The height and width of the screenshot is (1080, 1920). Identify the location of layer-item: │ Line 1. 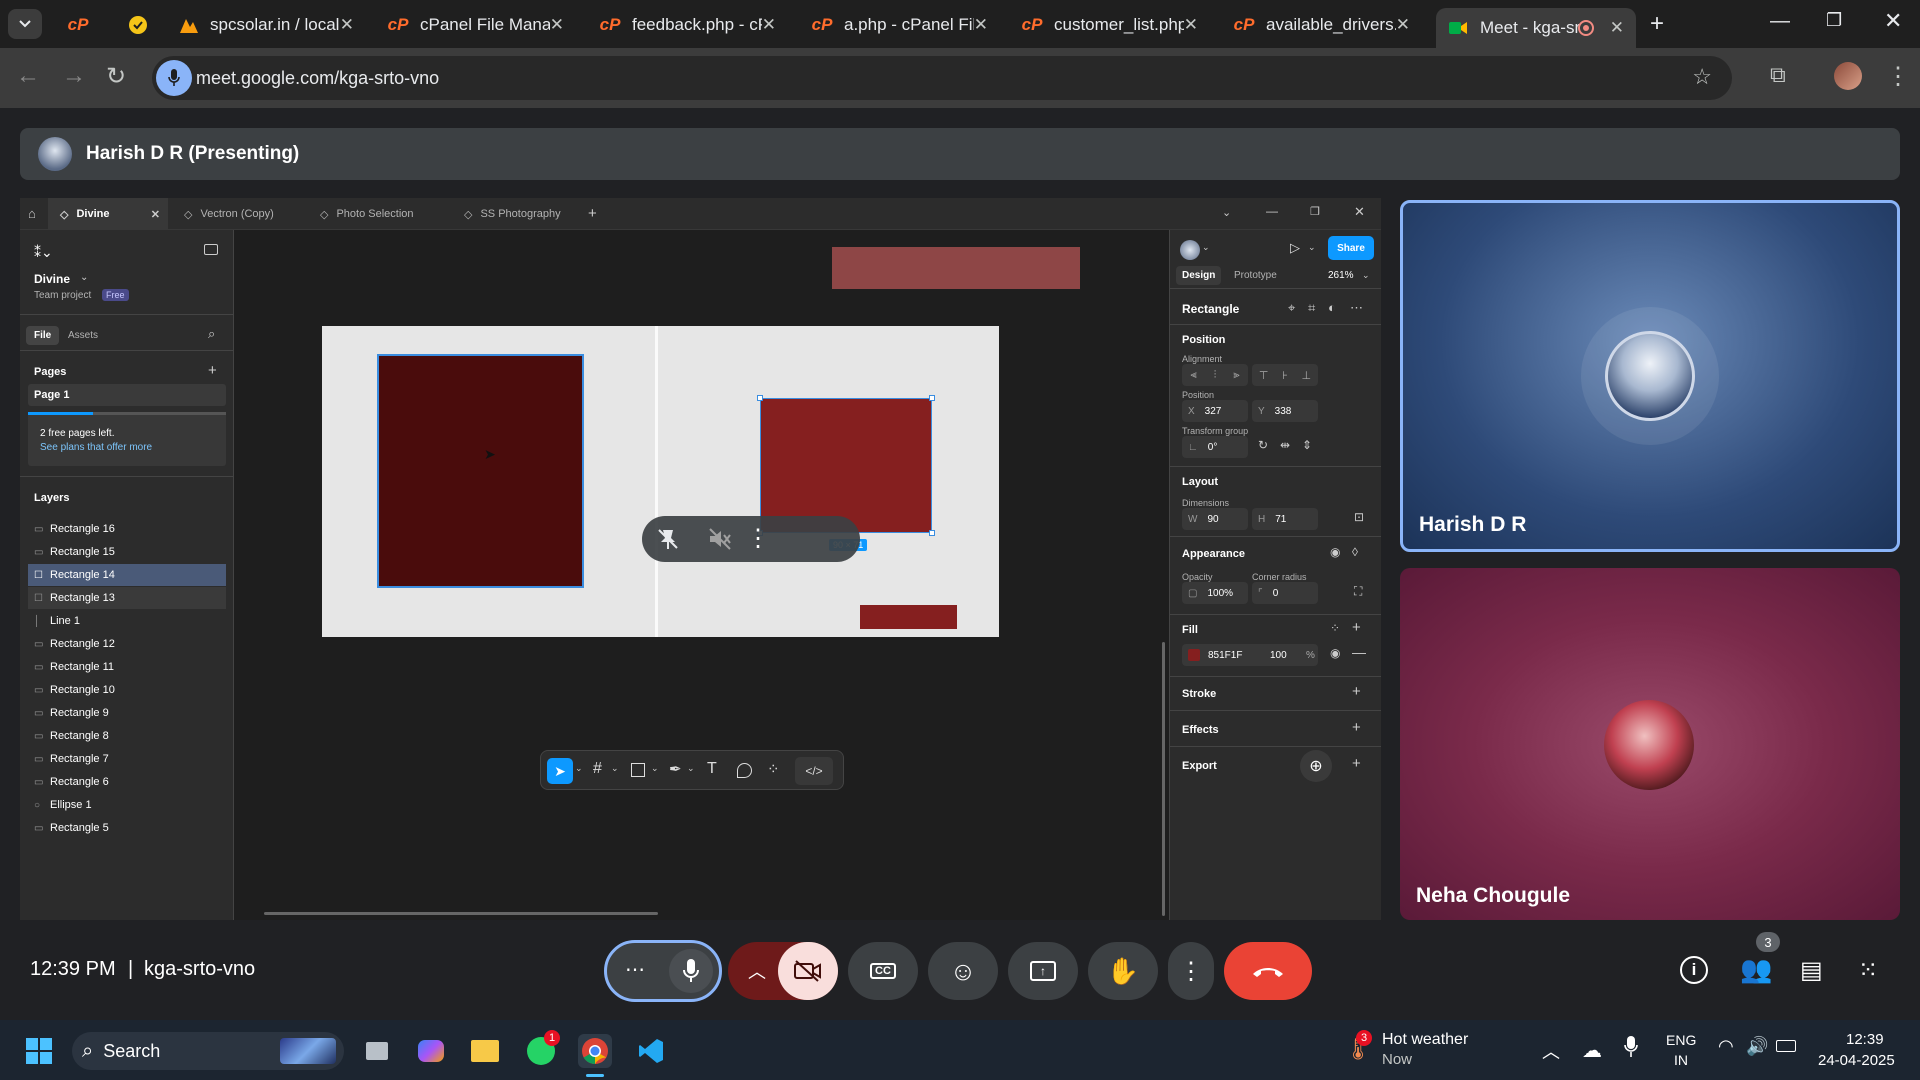
(127, 621).